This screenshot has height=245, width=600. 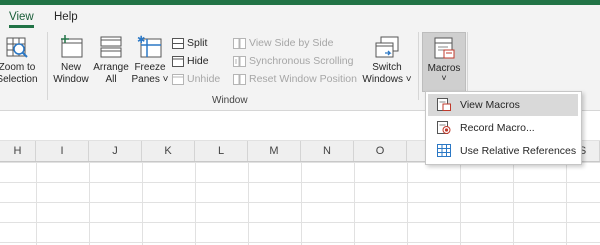 I want to click on reset-window-position-icon, so click(x=239, y=79).